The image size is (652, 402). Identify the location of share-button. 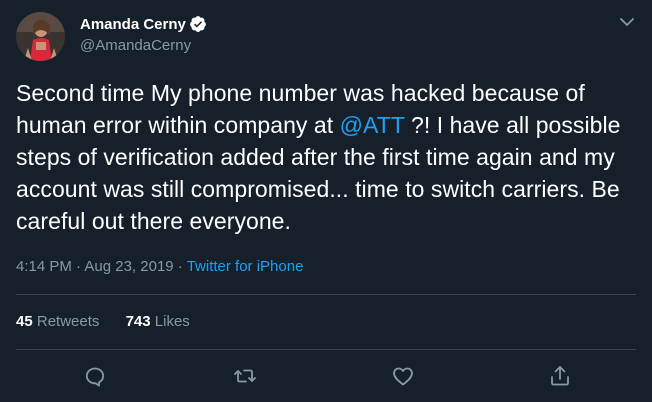
(560, 376).